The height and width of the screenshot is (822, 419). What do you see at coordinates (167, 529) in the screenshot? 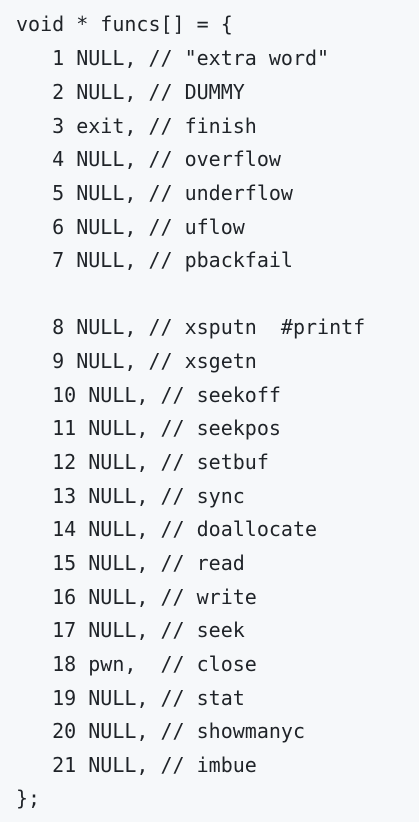
I see `code-line: 14 NULL, // doallocate` at bounding box center [167, 529].